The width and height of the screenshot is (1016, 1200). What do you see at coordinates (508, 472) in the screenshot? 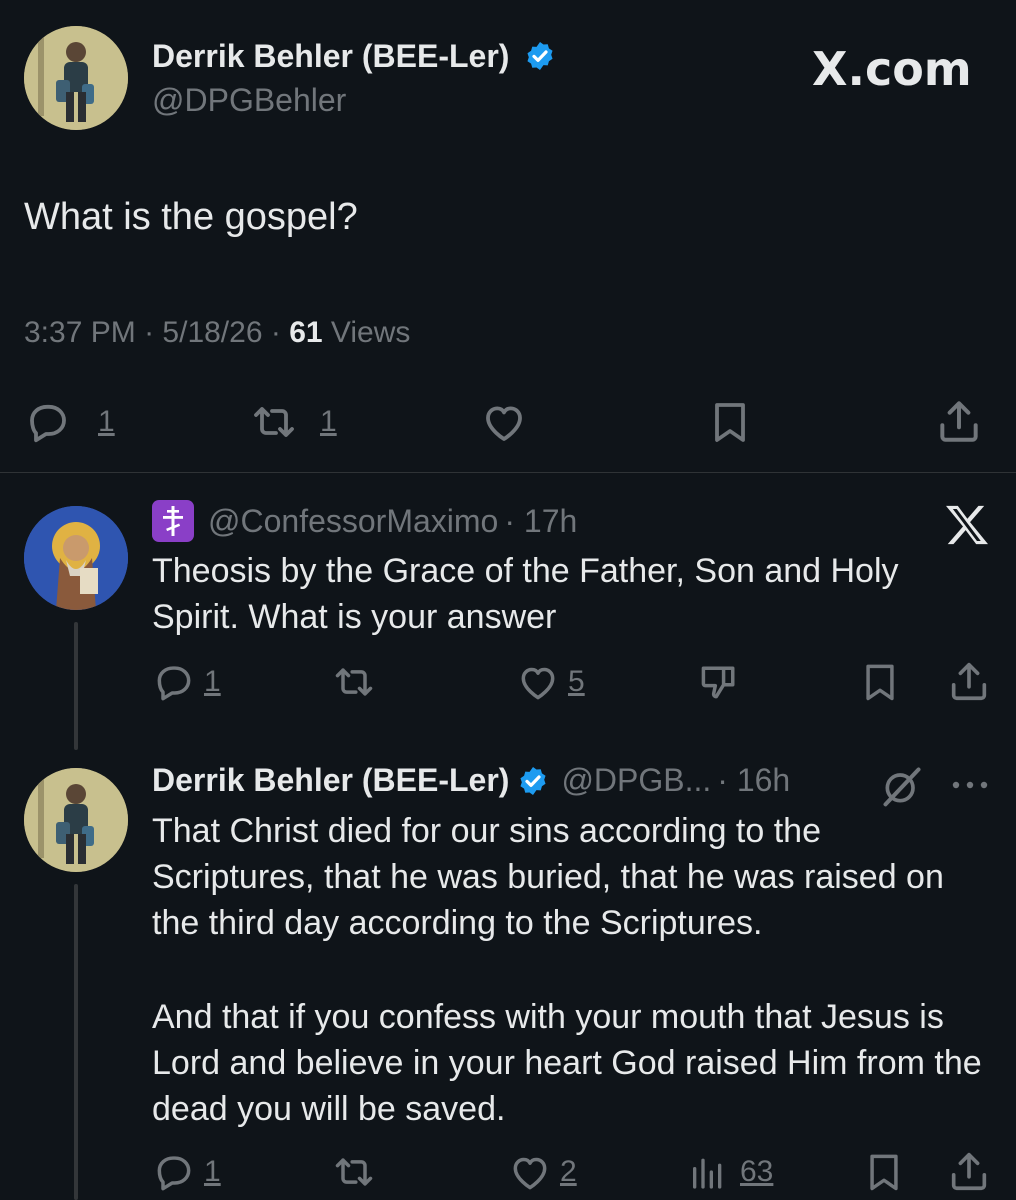
I see `post-divider` at bounding box center [508, 472].